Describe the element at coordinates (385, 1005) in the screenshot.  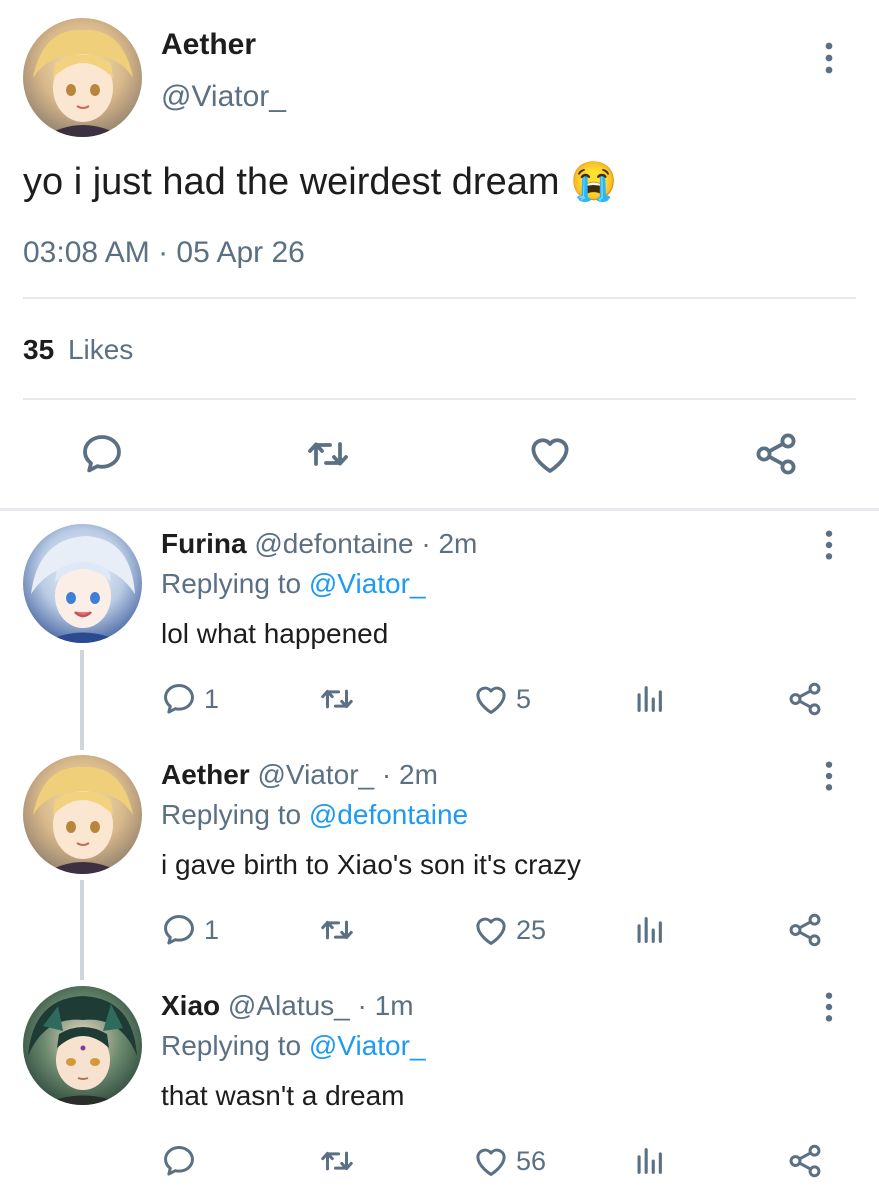
I see `reply-time: · 1m` at that location.